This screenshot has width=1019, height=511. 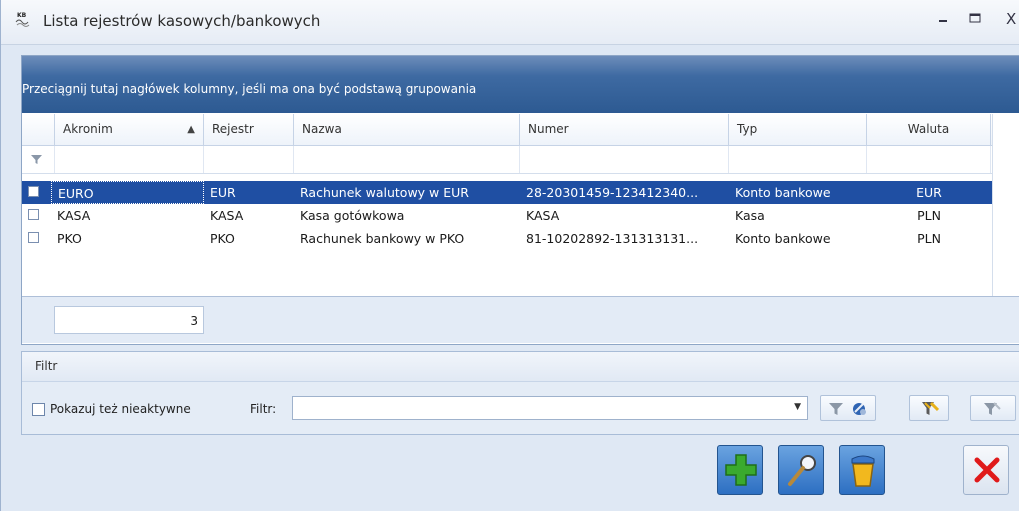 What do you see at coordinates (129, 129) in the screenshot?
I see `column-header-akronim: Akronim ▲` at bounding box center [129, 129].